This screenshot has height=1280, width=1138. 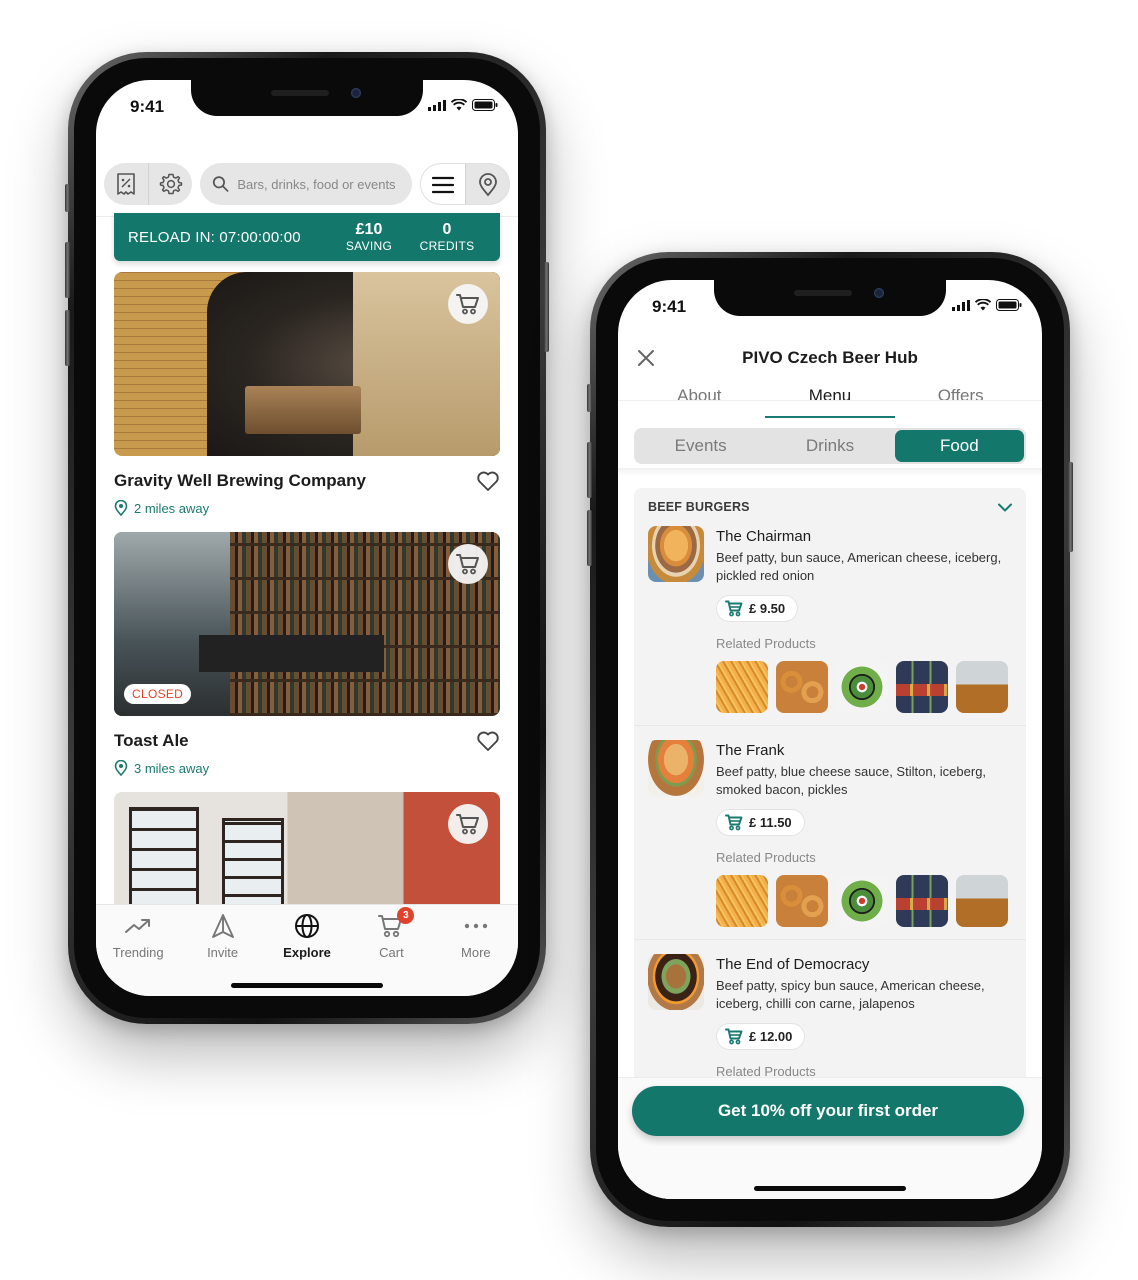 I want to click on tab-label: Explore, so click(x=307, y=952).